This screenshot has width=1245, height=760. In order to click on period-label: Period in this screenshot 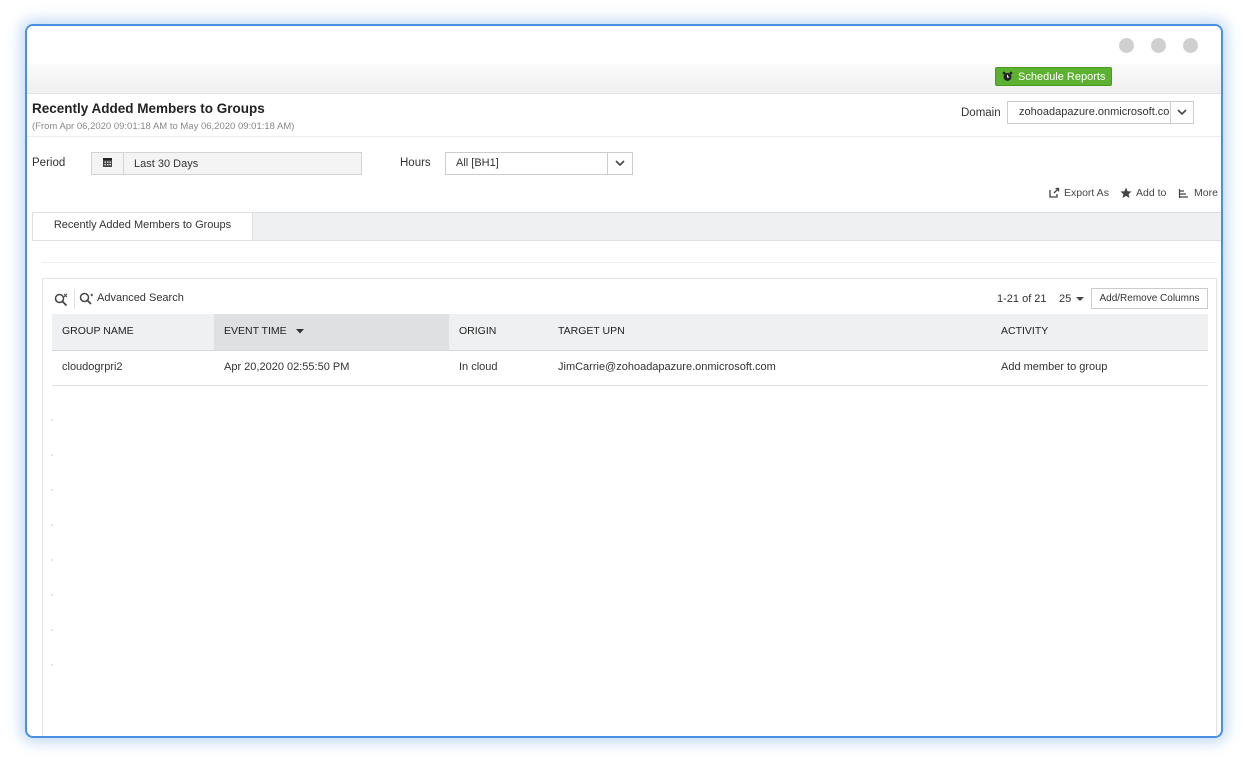, I will do `click(49, 163)`.